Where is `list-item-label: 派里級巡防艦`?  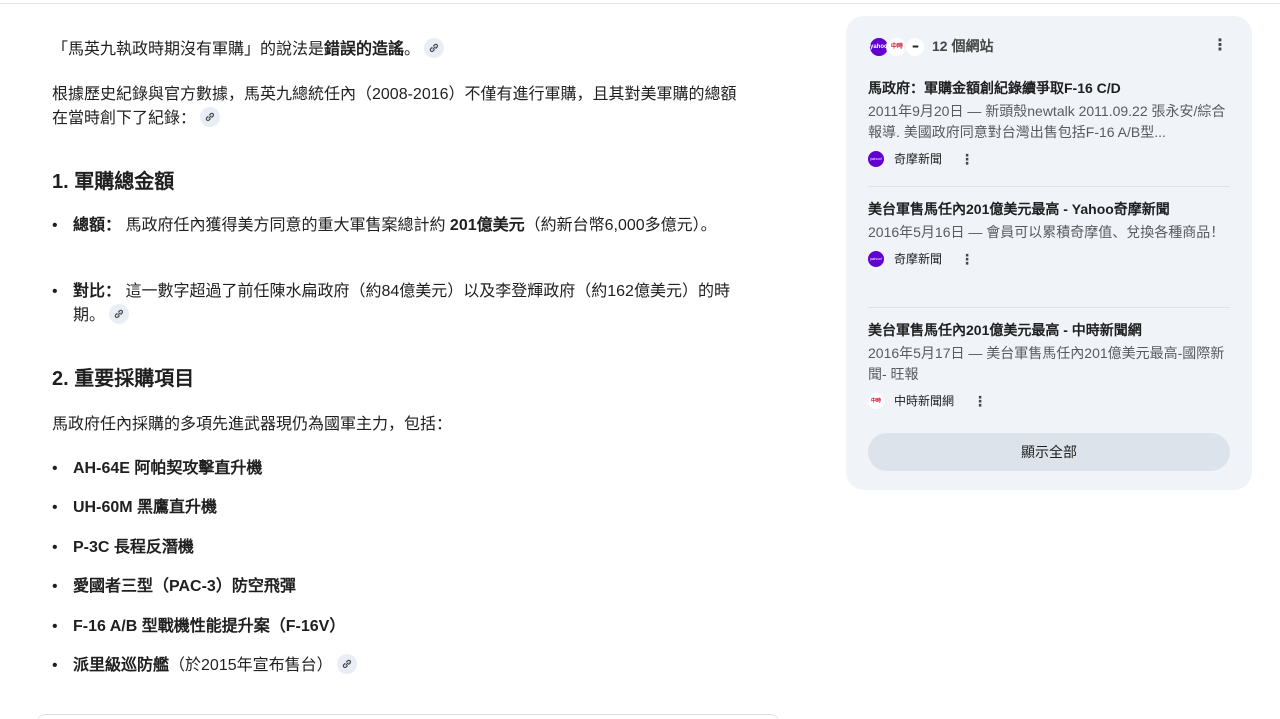
list-item-label: 派里級巡防艦 is located at coordinates (121, 665).